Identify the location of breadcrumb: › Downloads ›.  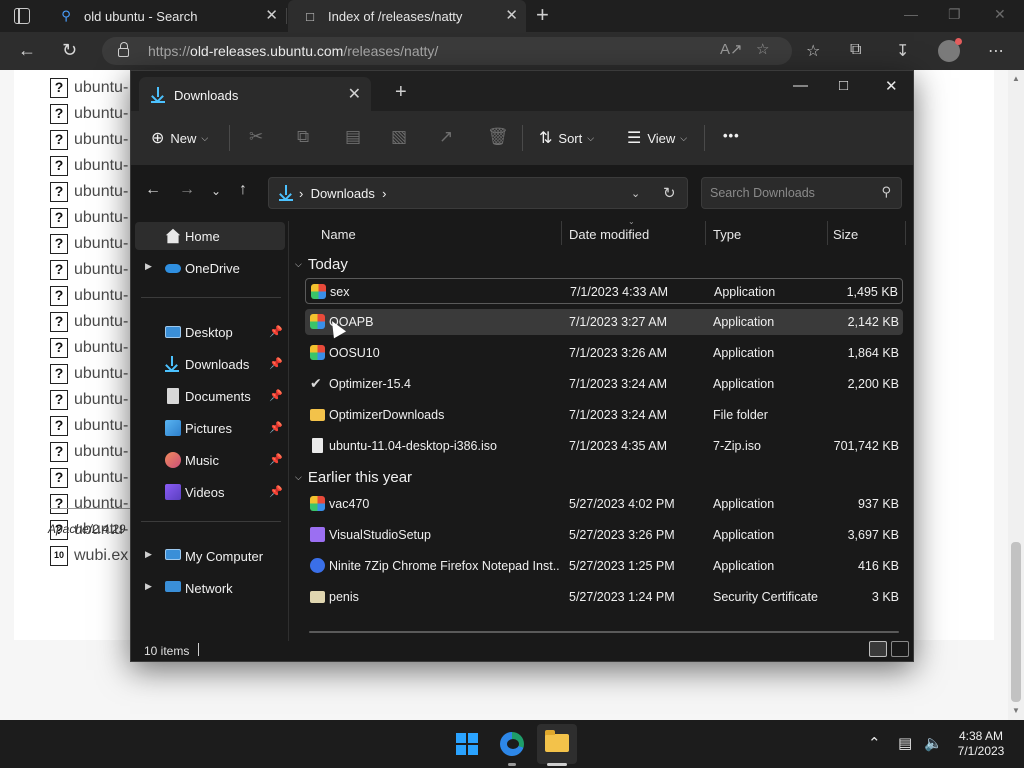
(342, 193).